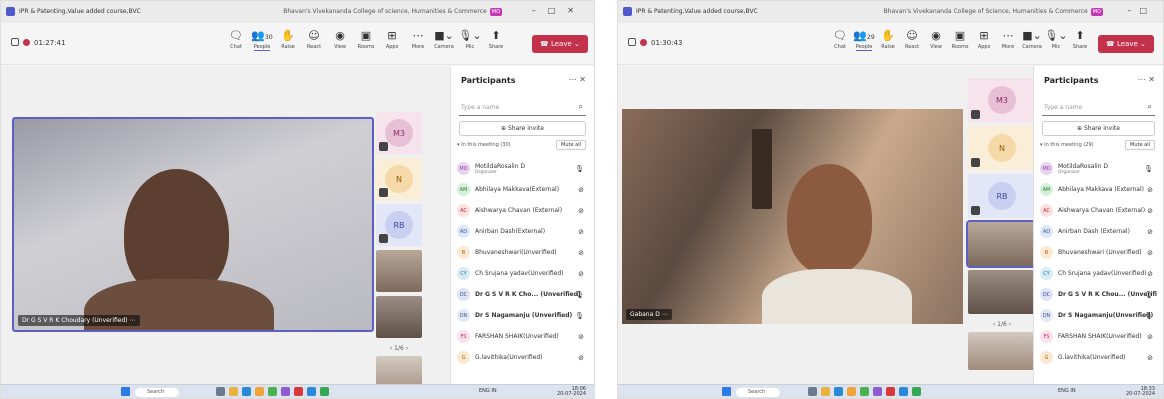  What do you see at coordinates (1097, 145) in the screenshot?
I see `section-header: ▾ In this meeting (29) Mute all` at bounding box center [1097, 145].